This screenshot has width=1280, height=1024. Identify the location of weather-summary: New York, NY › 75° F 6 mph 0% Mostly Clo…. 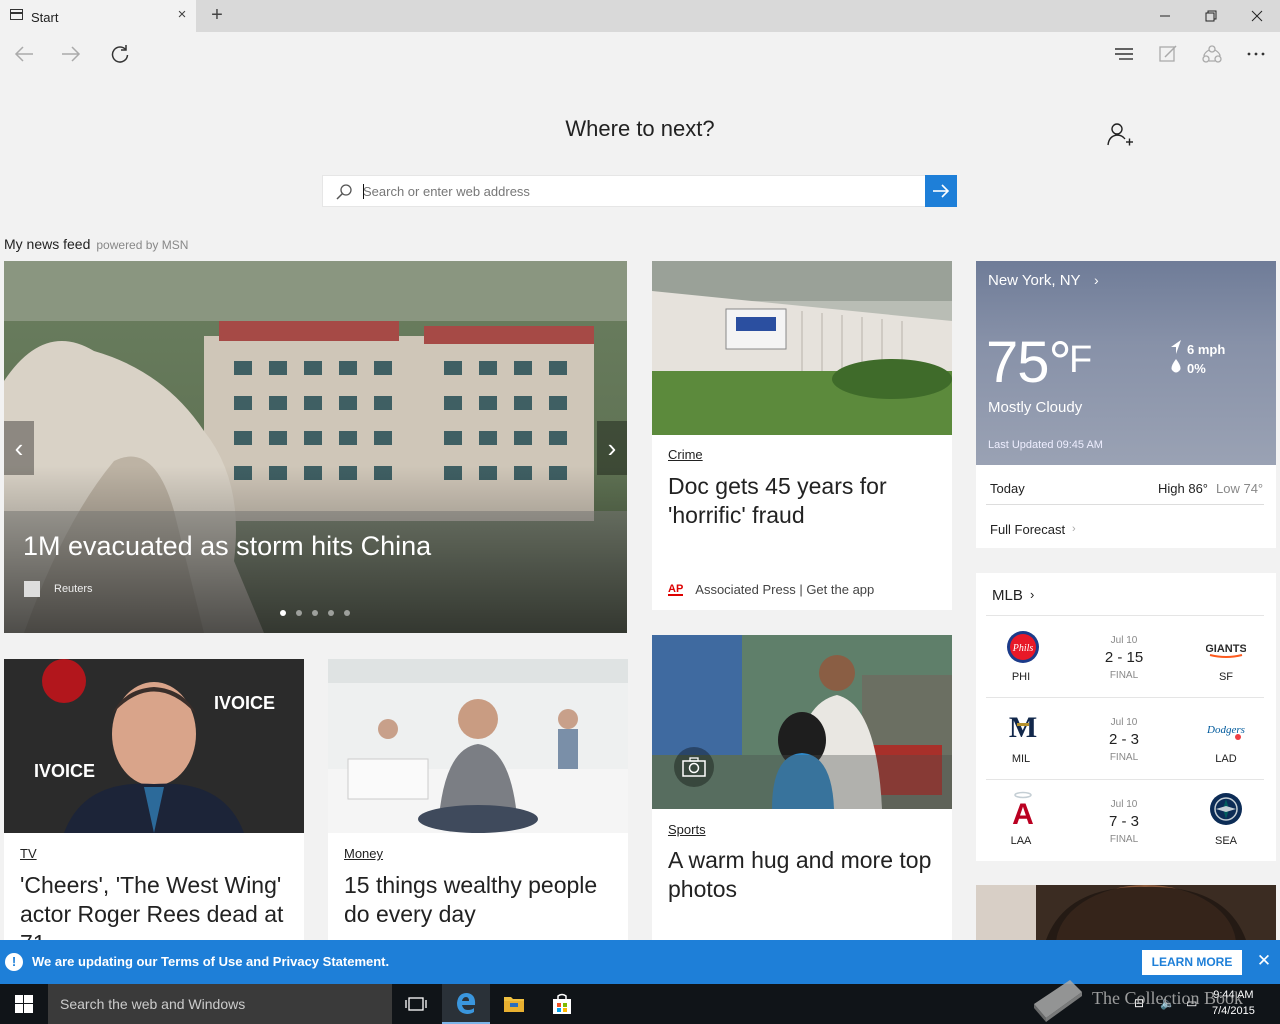
(1126, 363).